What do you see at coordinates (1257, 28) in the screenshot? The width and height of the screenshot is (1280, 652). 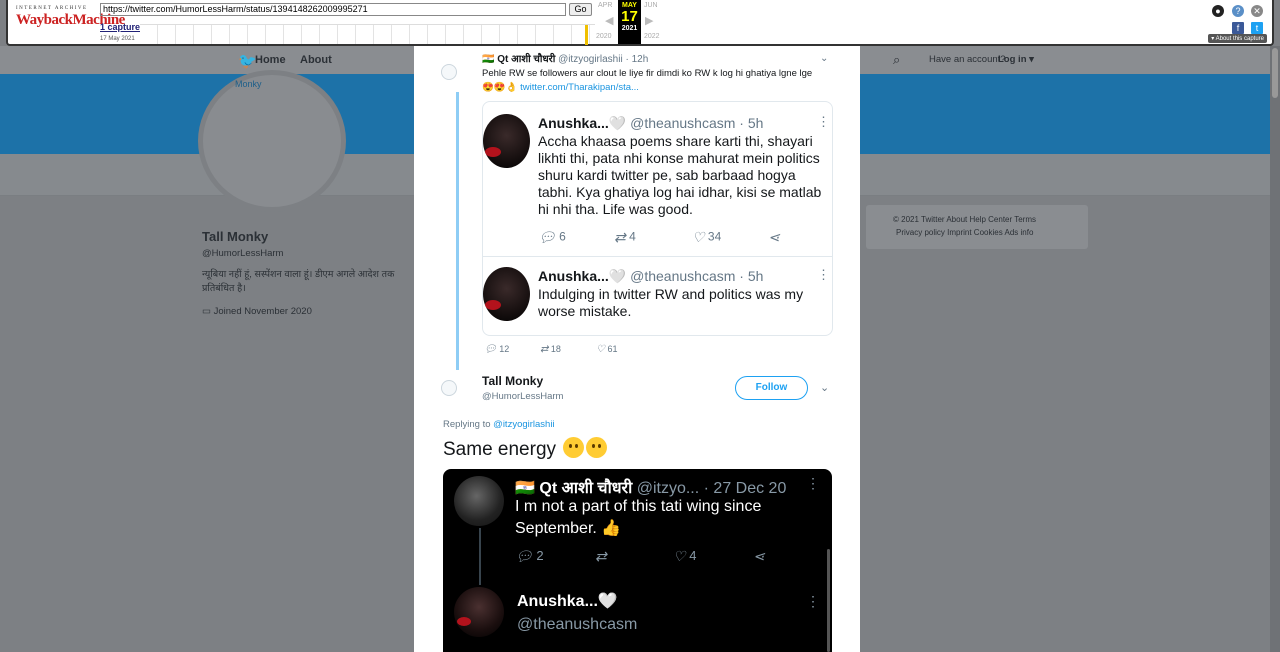 I see `twitter-icon: t` at bounding box center [1257, 28].